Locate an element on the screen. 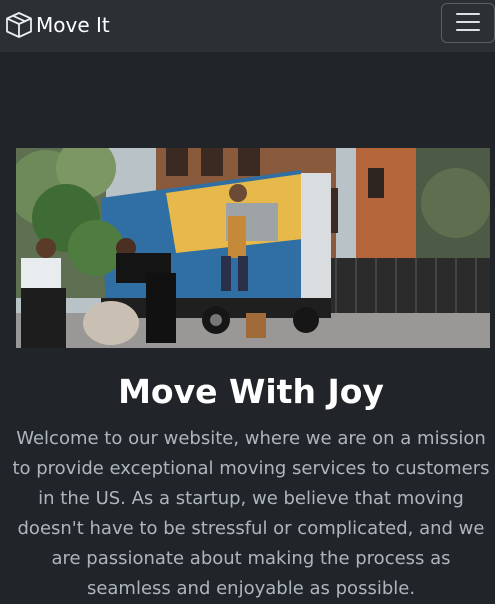 This screenshot has width=495, height=604. hero-title: Move With Joy is located at coordinates (251, 391).